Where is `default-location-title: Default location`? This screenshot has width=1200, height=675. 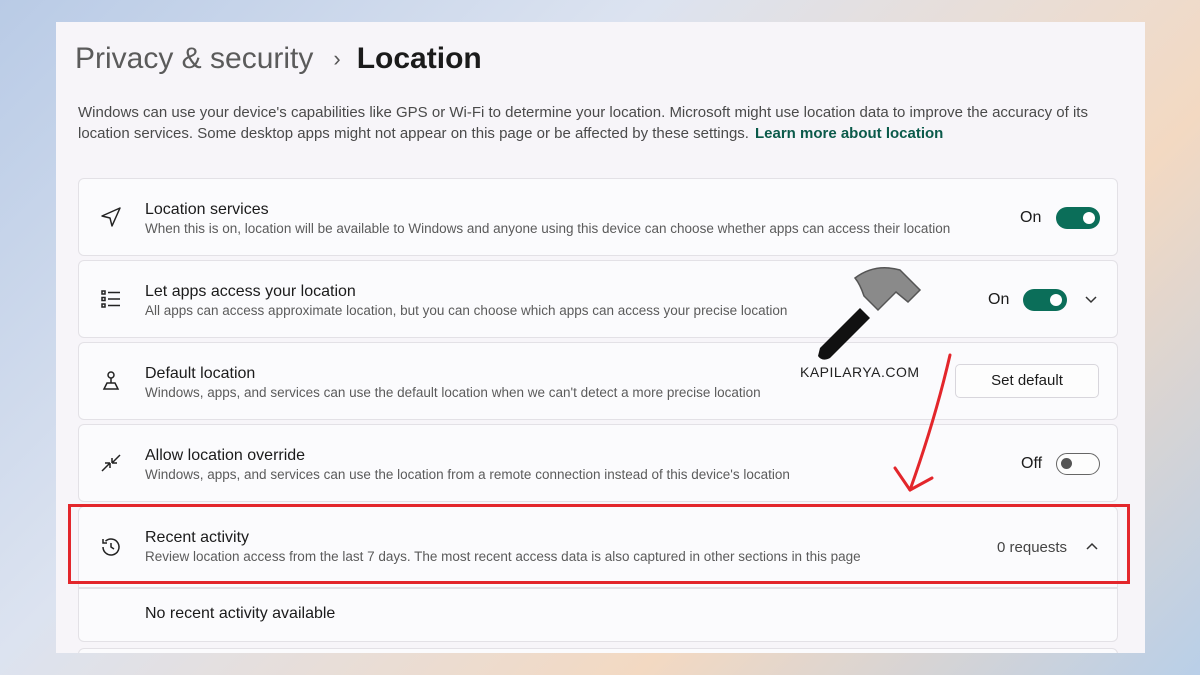
default-location-title: Default location is located at coordinates (200, 373).